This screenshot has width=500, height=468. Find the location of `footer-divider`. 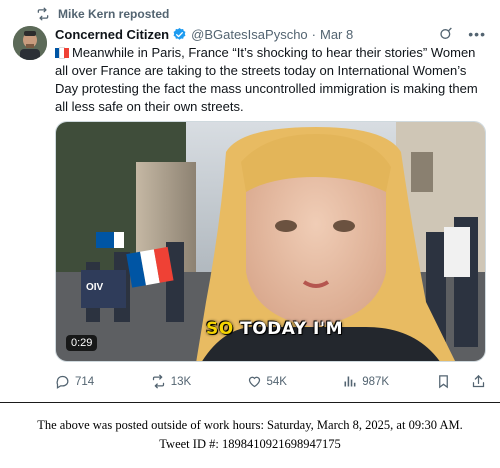

footer-divider is located at coordinates (250, 402).